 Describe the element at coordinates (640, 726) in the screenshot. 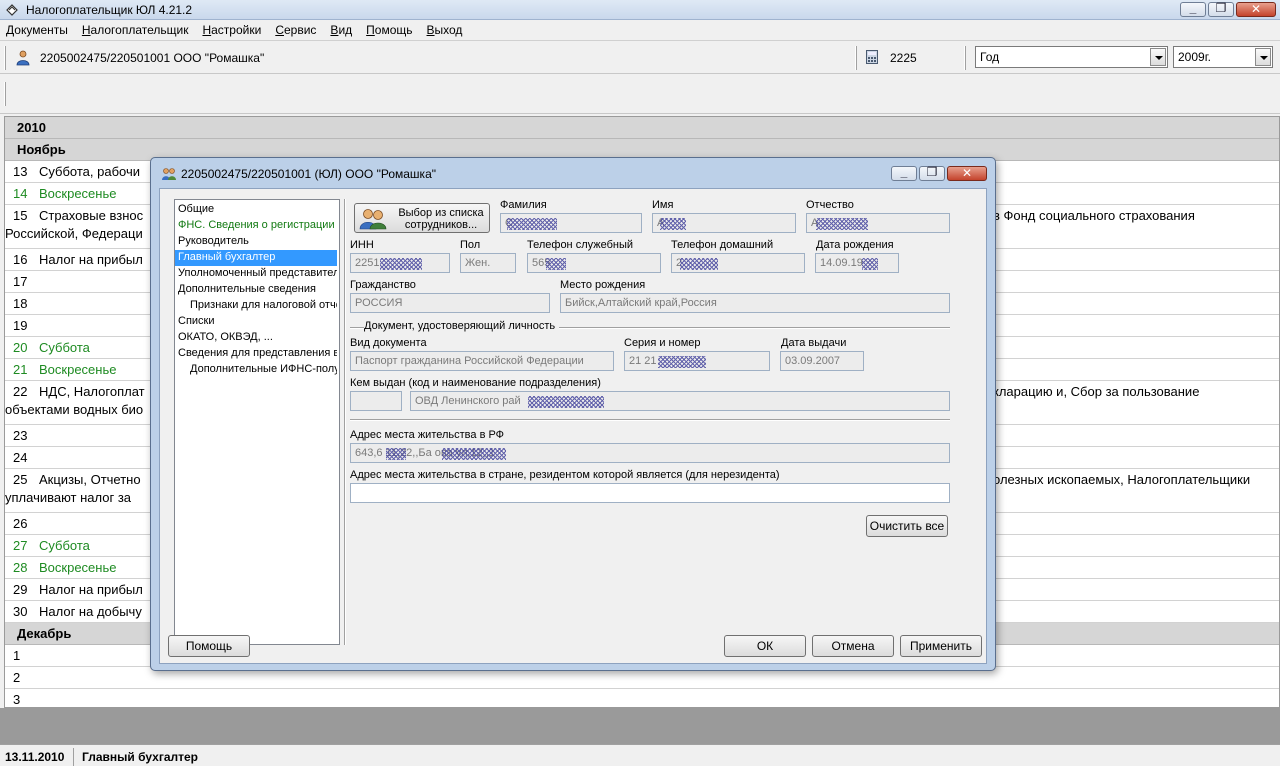

I see `calendar-empty-area` at that location.